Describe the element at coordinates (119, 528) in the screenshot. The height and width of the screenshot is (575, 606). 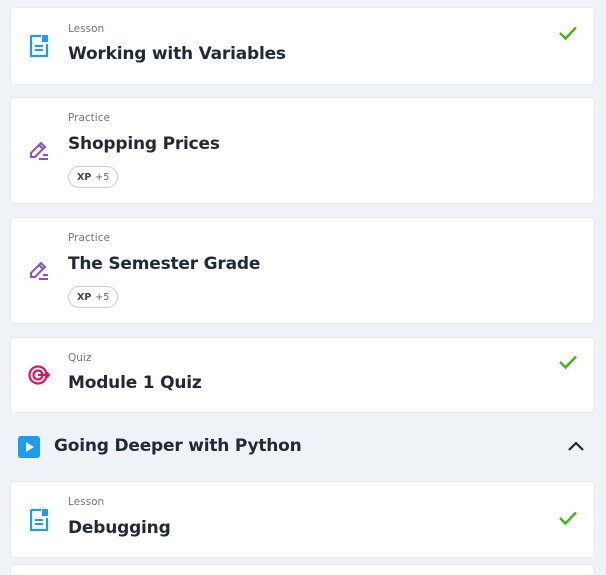
I see `item-title: Debugging` at that location.